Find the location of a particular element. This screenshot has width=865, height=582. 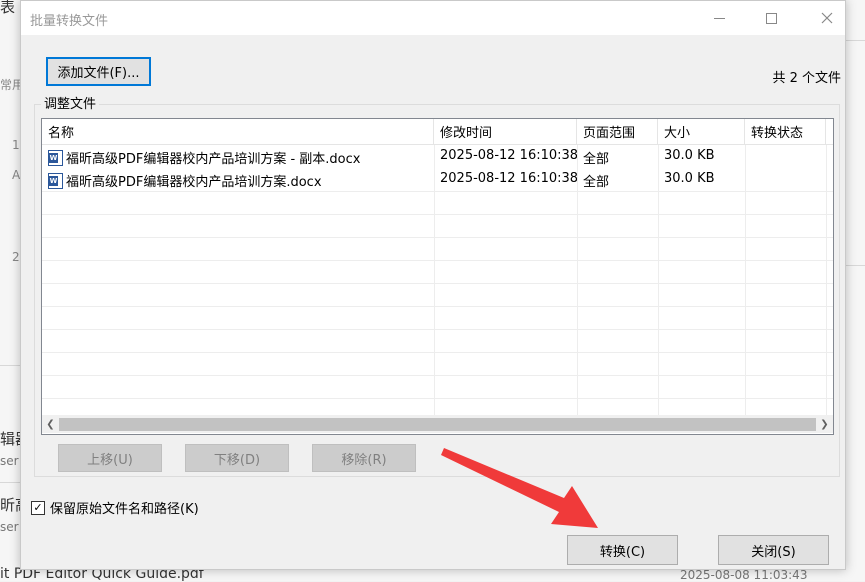

bg-fragment: A is located at coordinates (16, 175).